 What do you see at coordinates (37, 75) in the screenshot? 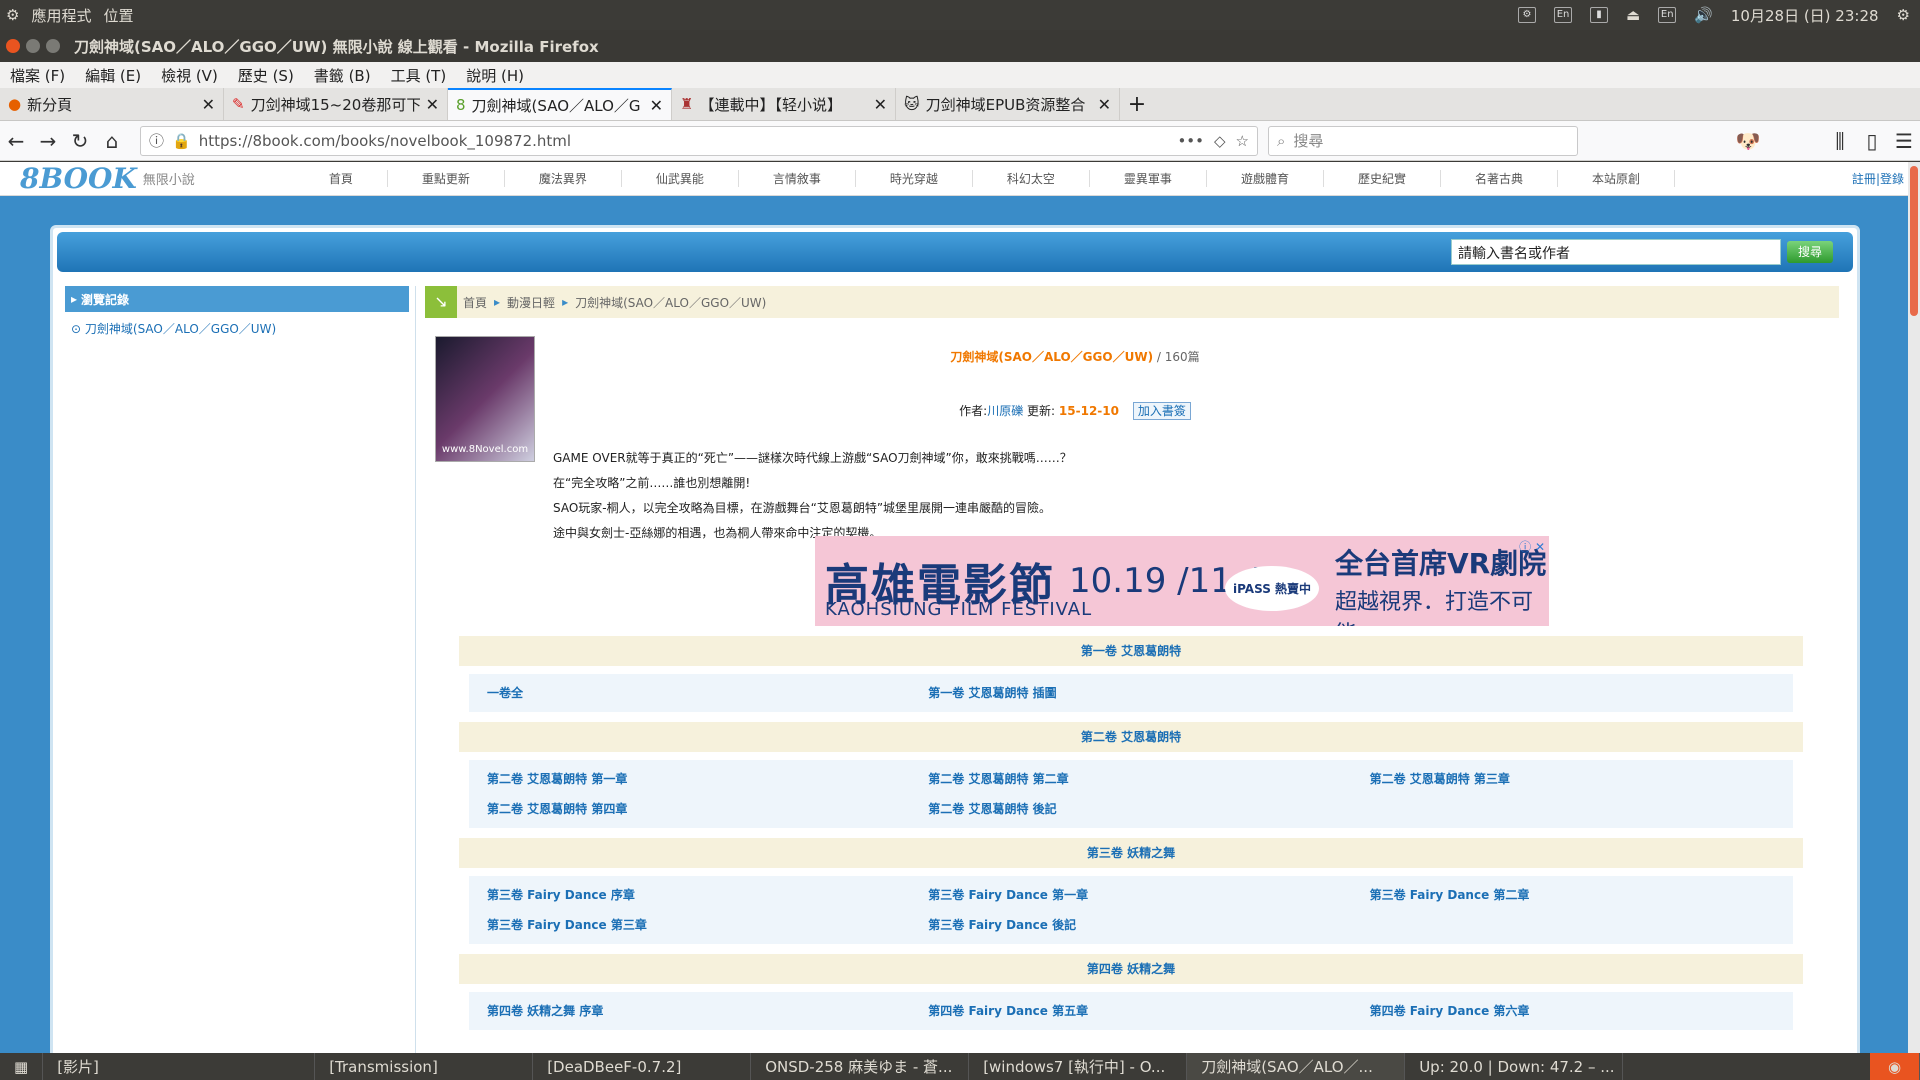
I see `menu-file: 檔案 (F)` at bounding box center [37, 75].